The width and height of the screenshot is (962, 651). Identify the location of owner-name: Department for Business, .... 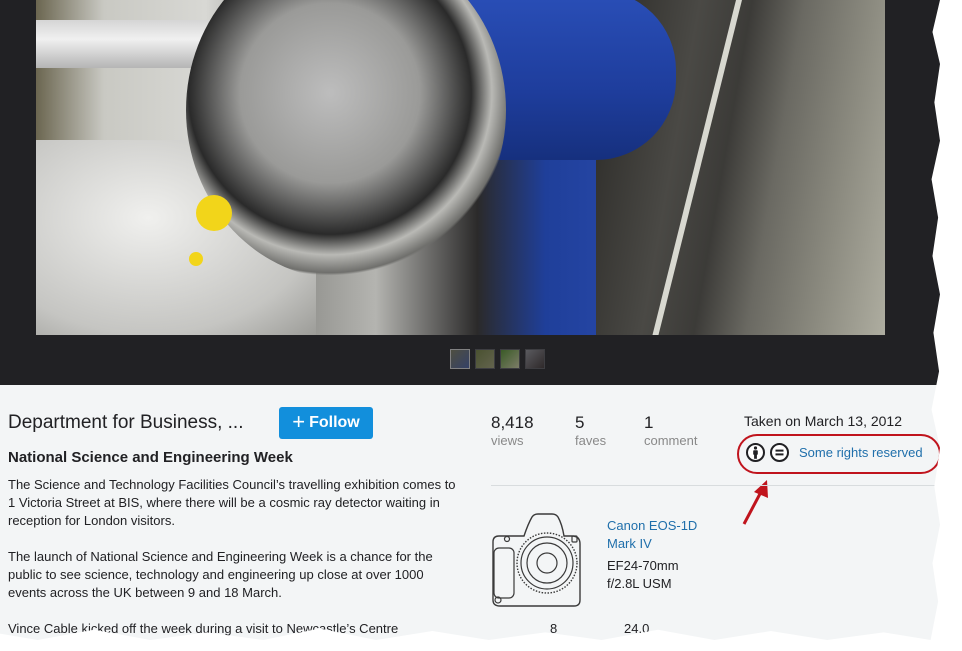
(126, 423).